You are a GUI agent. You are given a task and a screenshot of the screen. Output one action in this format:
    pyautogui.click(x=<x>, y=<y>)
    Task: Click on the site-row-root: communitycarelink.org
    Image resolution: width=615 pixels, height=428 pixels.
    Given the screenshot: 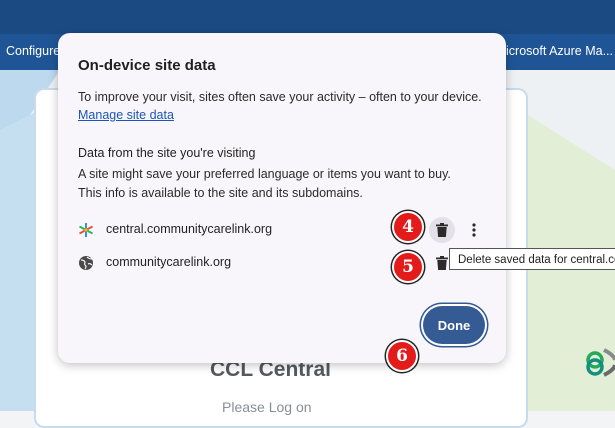 What is the action you would take?
    pyautogui.click(x=283, y=263)
    